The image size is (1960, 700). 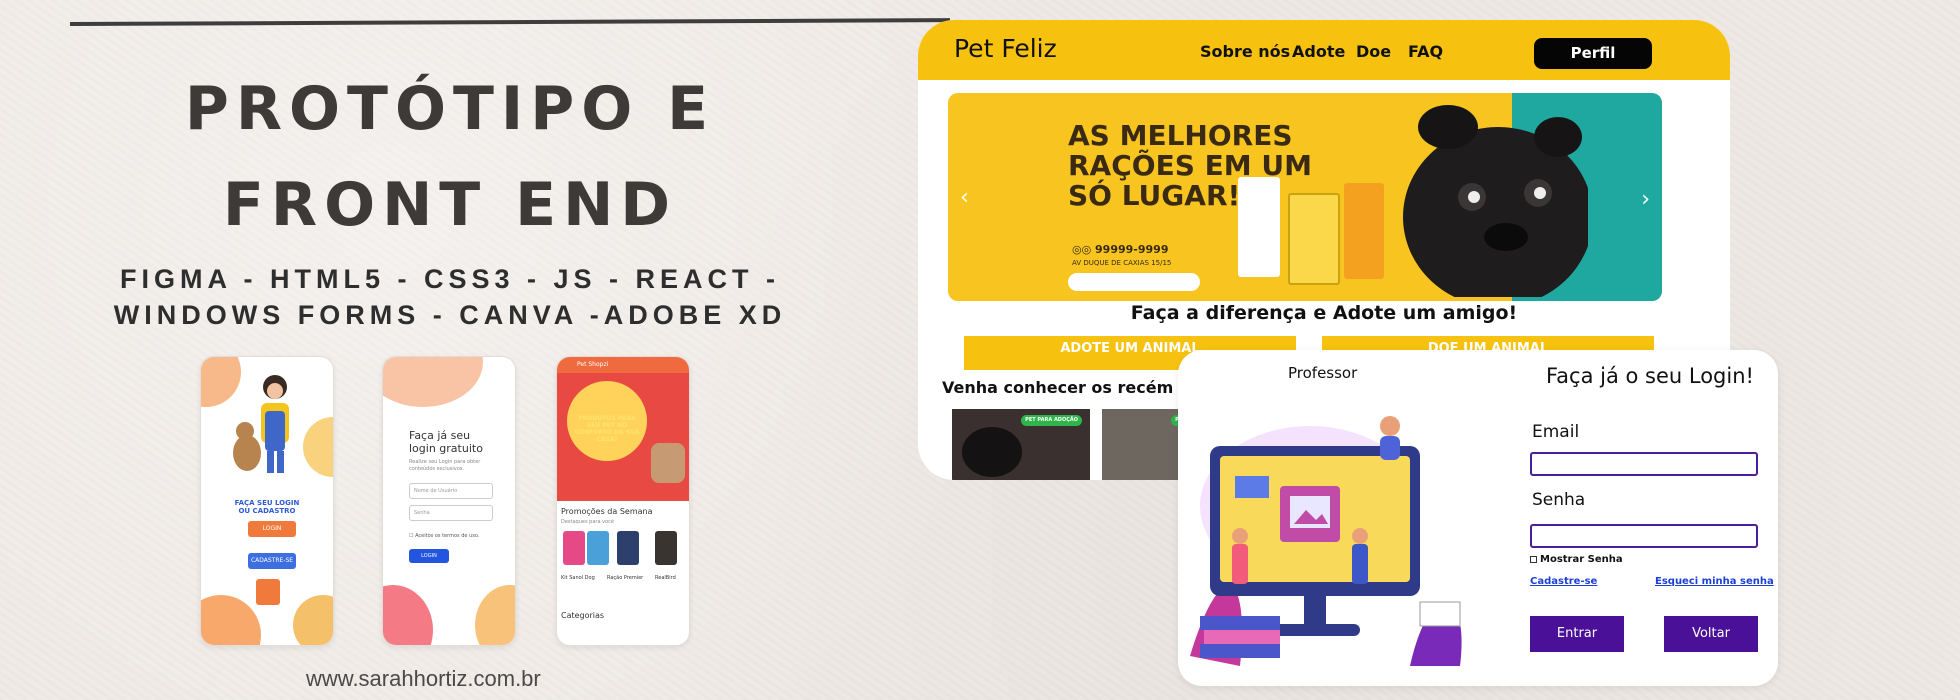 I want to click on adopt-tagline: Faça a diferença e Adote um amigo!, so click(x=1324, y=313).